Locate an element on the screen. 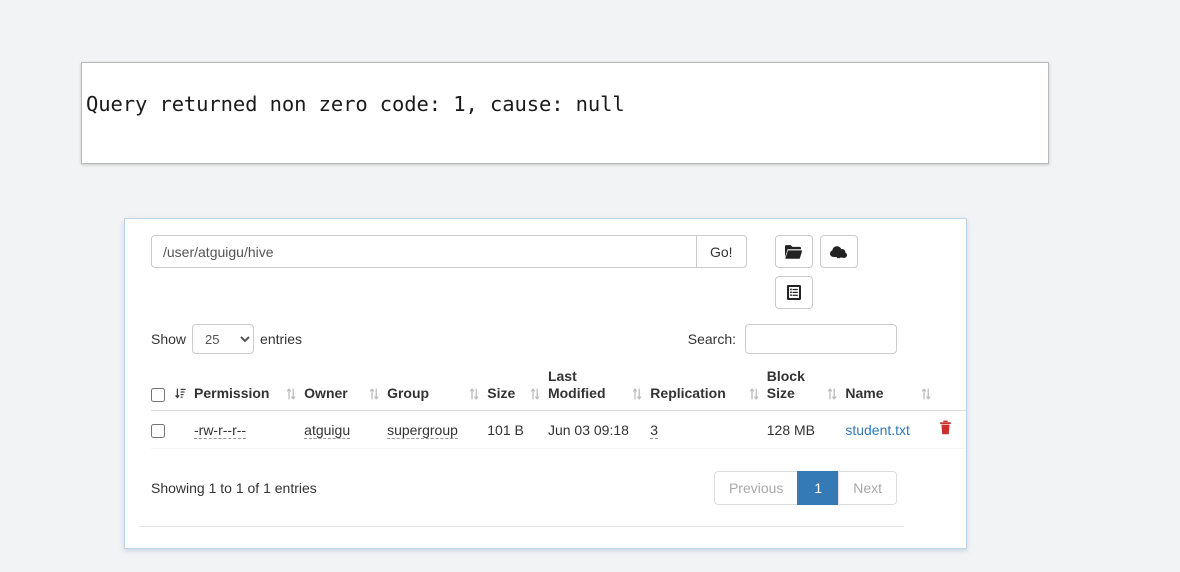  cell-replication: 3 is located at coordinates (708, 429).